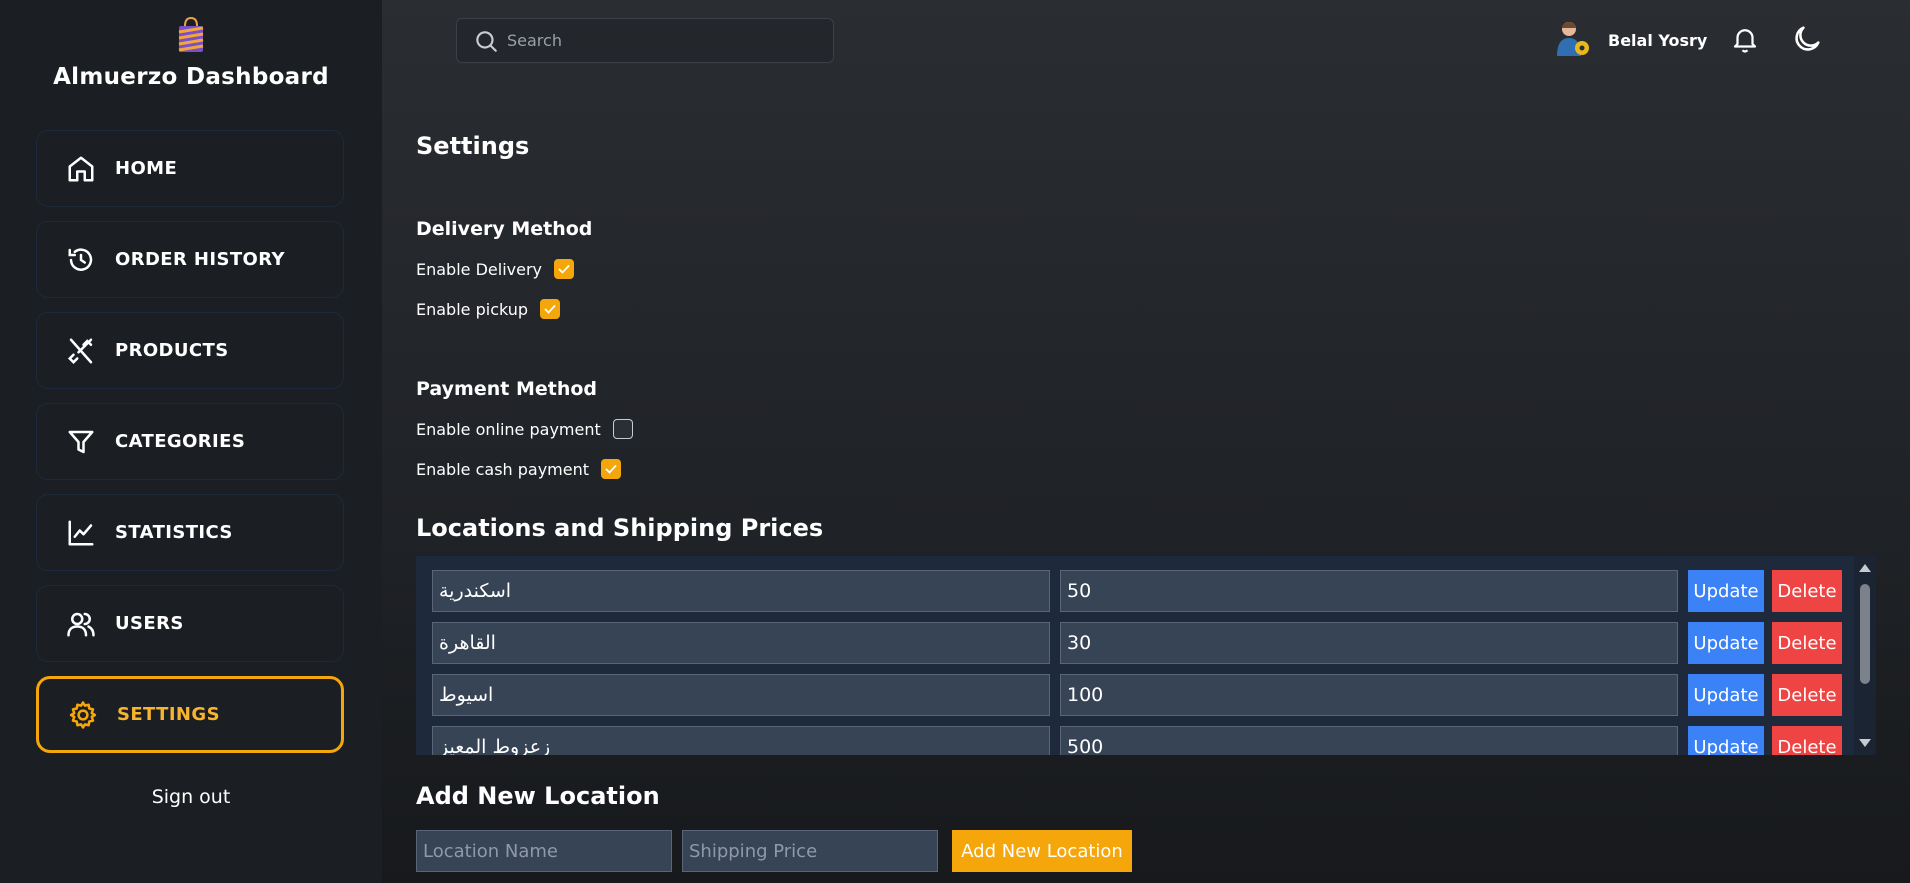 This screenshot has height=883, width=1910. I want to click on sidebar-item-users: USERS, so click(190, 623).